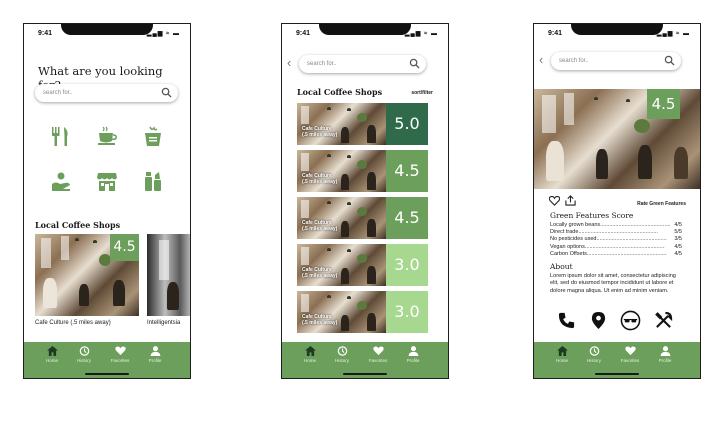  What do you see at coordinates (570, 200) in the screenshot?
I see `share-icon` at bounding box center [570, 200].